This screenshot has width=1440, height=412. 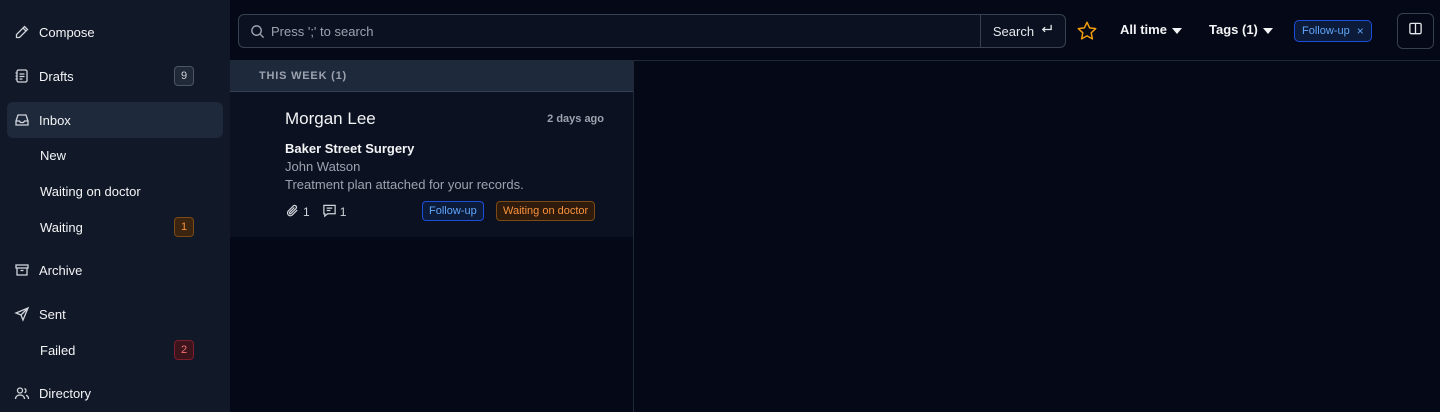 I want to click on sidebar-item-label: Archive, so click(x=61, y=270).